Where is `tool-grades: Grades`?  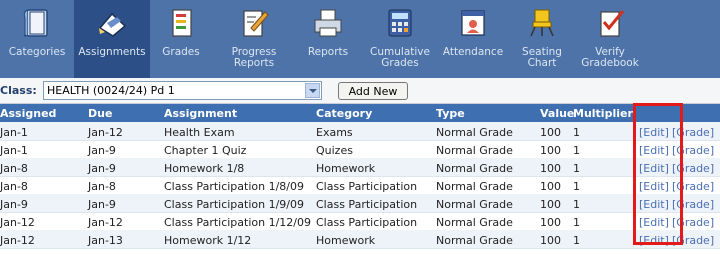 tool-grades: Grades is located at coordinates (181, 39).